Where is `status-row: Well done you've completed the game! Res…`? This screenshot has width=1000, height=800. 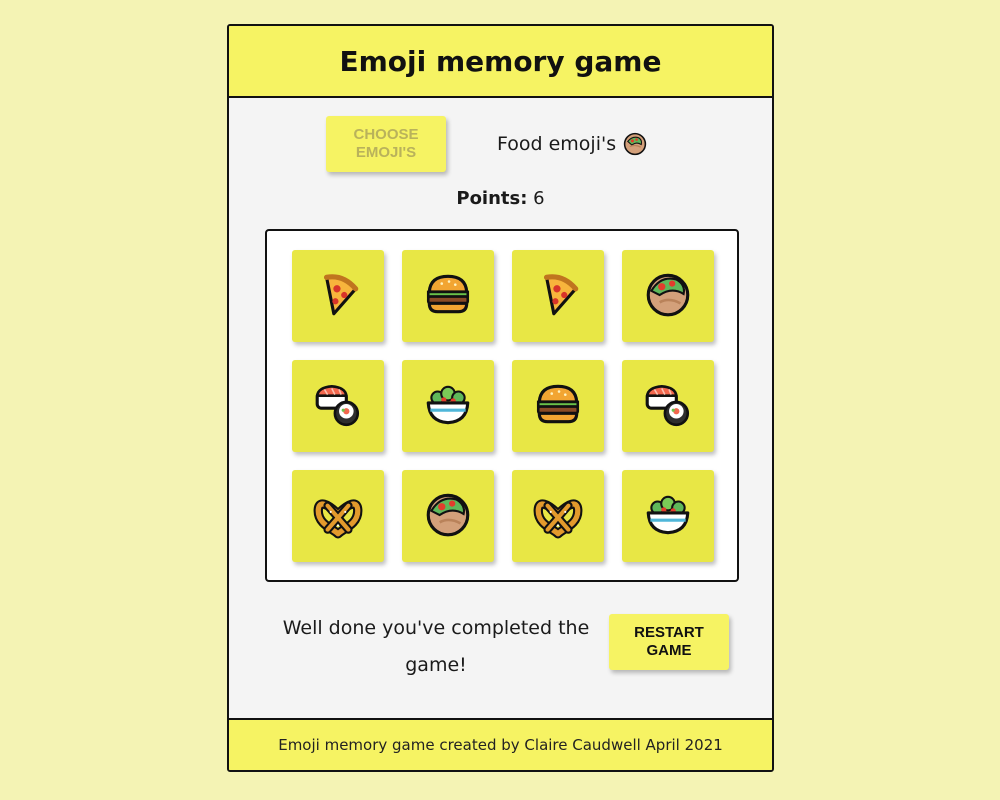
status-row: Well done you've completed the game! Res… is located at coordinates (500, 644).